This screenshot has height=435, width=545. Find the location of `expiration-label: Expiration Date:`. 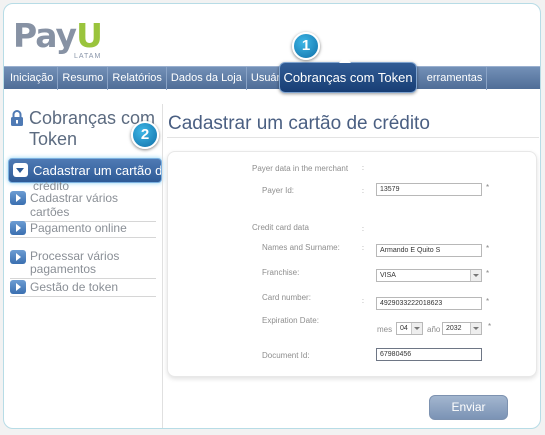

expiration-label: Expiration Date: is located at coordinates (290, 320).